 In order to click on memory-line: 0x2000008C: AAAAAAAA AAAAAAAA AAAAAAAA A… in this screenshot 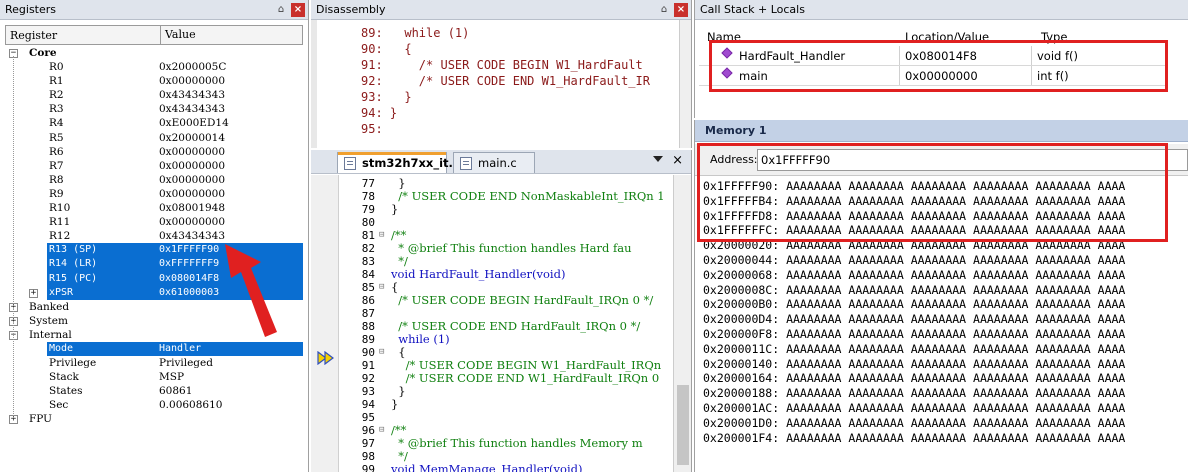, I will do `click(914, 290)`.